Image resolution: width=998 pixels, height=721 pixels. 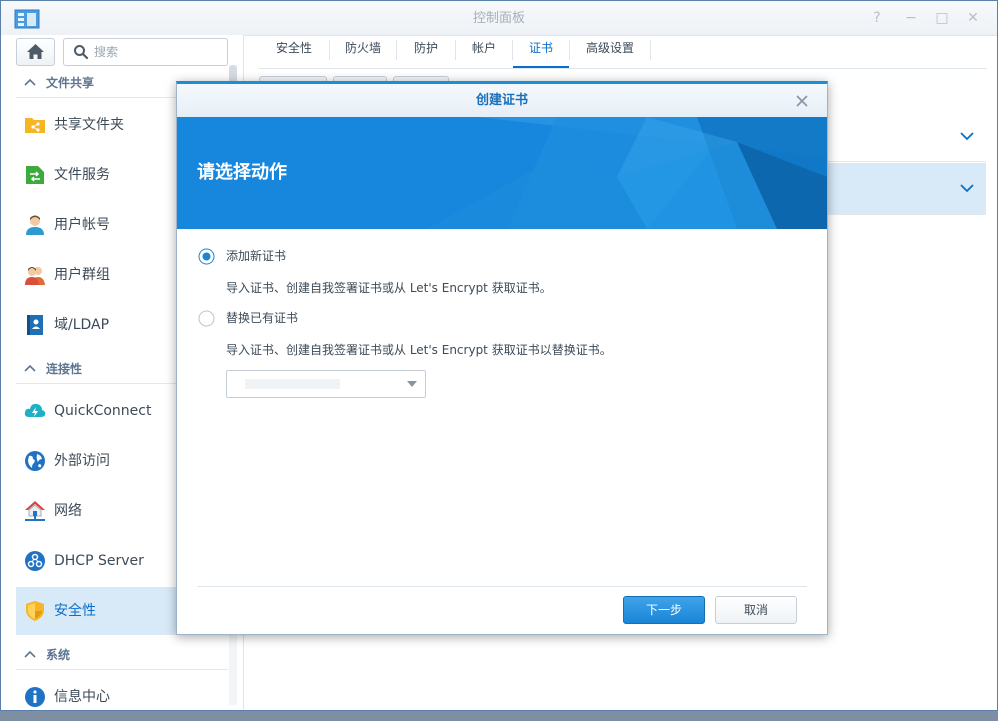 I want to click on section-title: 连接性, so click(x=64, y=369).